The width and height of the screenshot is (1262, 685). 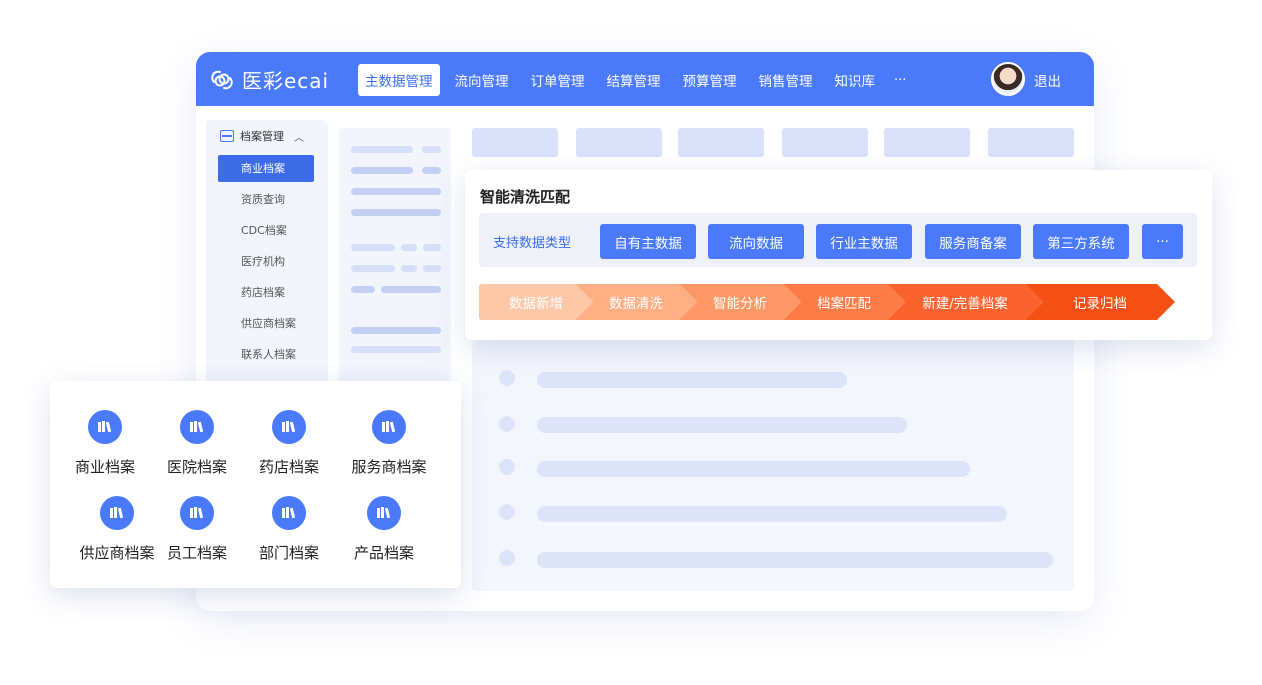 I want to click on archive-item-hospital: 医院档案, so click(x=197, y=443).